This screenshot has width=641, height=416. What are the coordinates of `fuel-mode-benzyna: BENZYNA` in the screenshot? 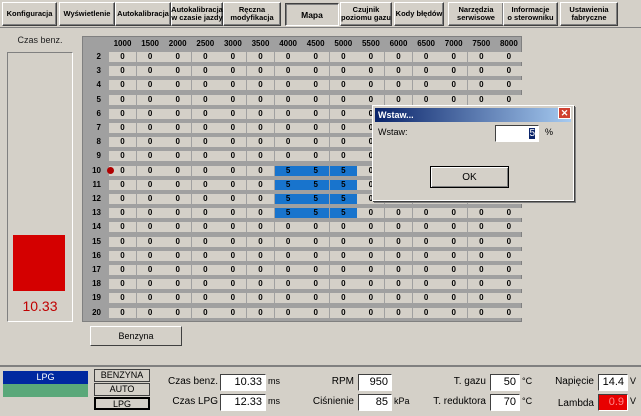 It's located at (122, 375).